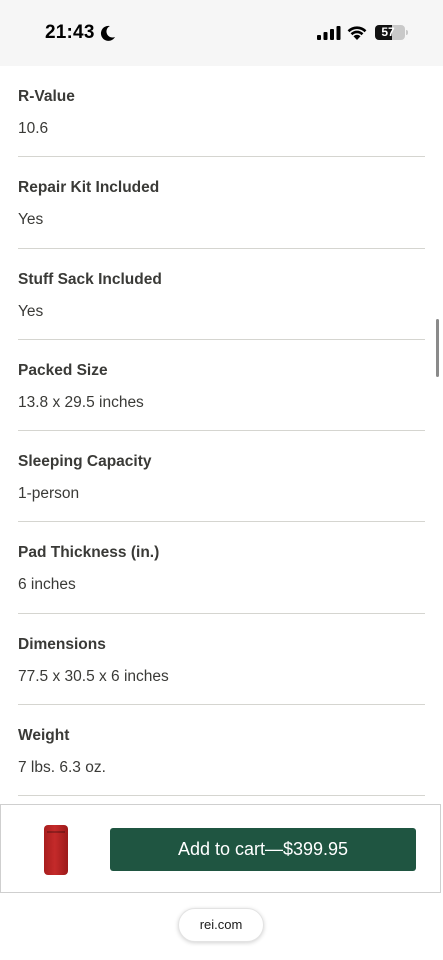  What do you see at coordinates (437, 348) in the screenshot?
I see `scrollbar` at bounding box center [437, 348].